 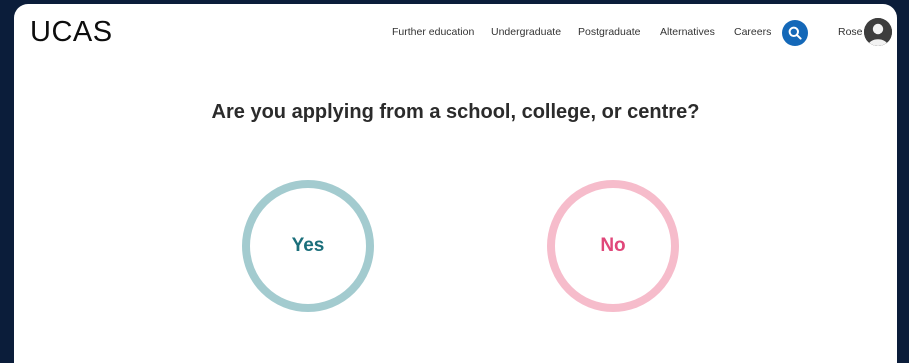 I want to click on user-avatar-icon, so click(x=878, y=32).